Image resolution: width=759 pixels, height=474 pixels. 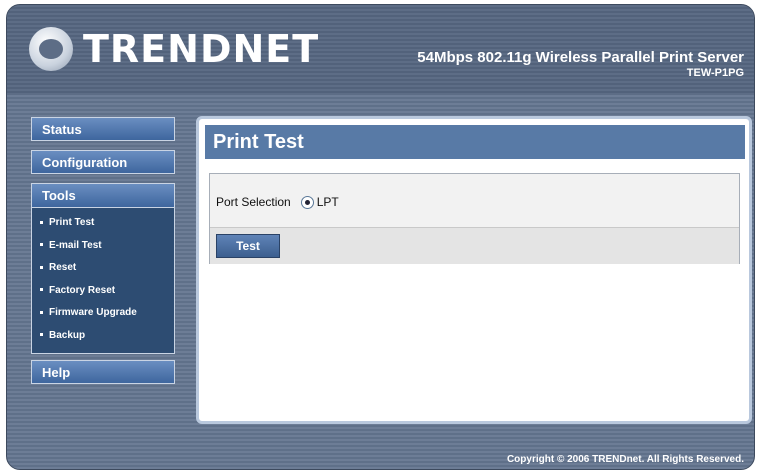 I want to click on page-title: Print Test, so click(x=475, y=142).